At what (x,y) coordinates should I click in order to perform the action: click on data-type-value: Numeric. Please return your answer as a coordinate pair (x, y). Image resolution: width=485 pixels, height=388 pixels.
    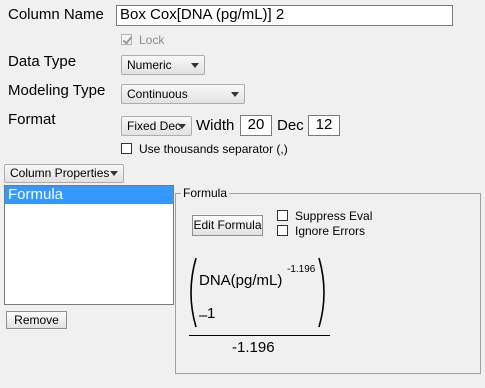
    Looking at the image, I should click on (149, 65).